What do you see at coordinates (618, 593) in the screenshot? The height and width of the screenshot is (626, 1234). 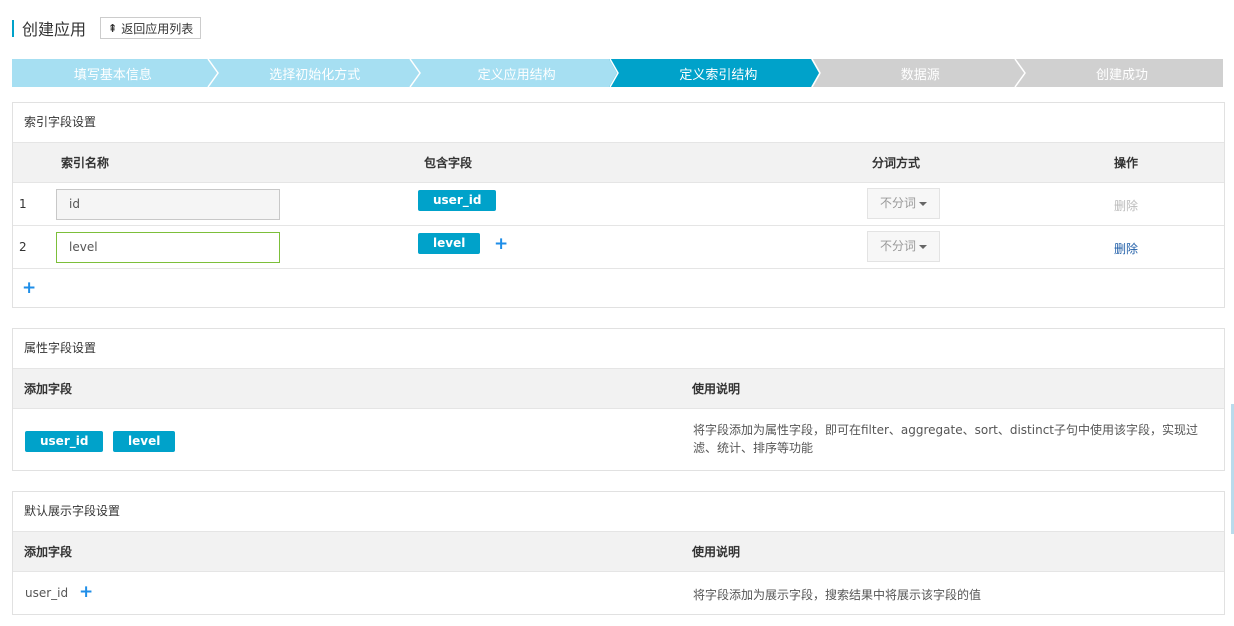 I see `display-row: user_id + 将字段添加为展示字段，搜索结果中将展示该字段的值` at bounding box center [618, 593].